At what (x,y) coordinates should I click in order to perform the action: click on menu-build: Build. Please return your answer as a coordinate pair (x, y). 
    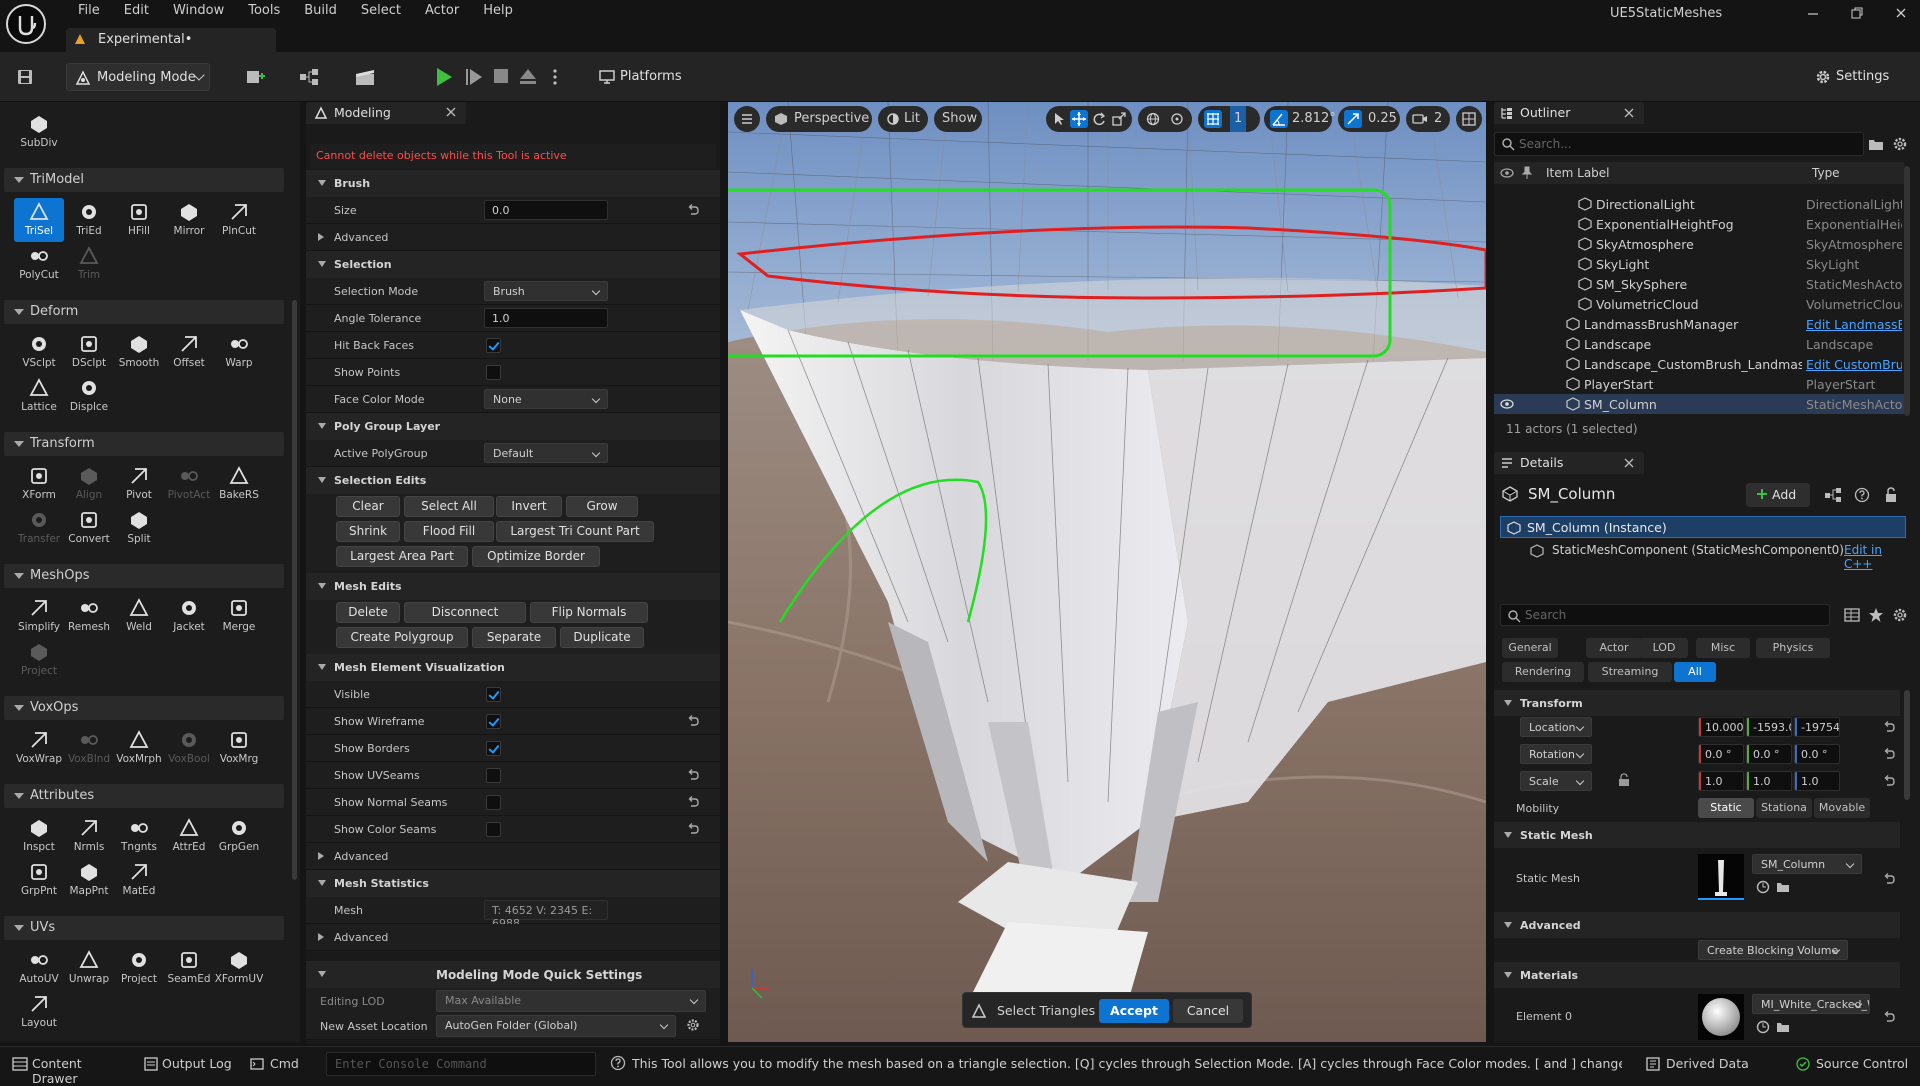
    Looking at the image, I should click on (320, 10).